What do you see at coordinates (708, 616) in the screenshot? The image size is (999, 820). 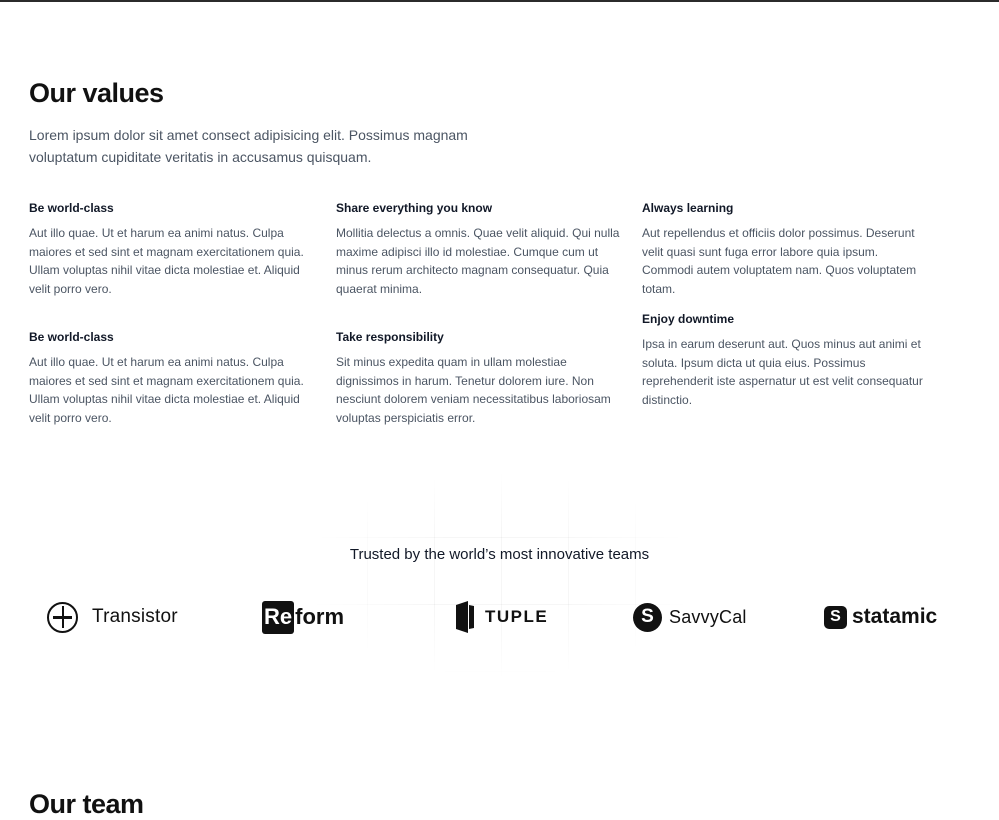 I see `savvycal-wordmark: SavvyCal` at bounding box center [708, 616].